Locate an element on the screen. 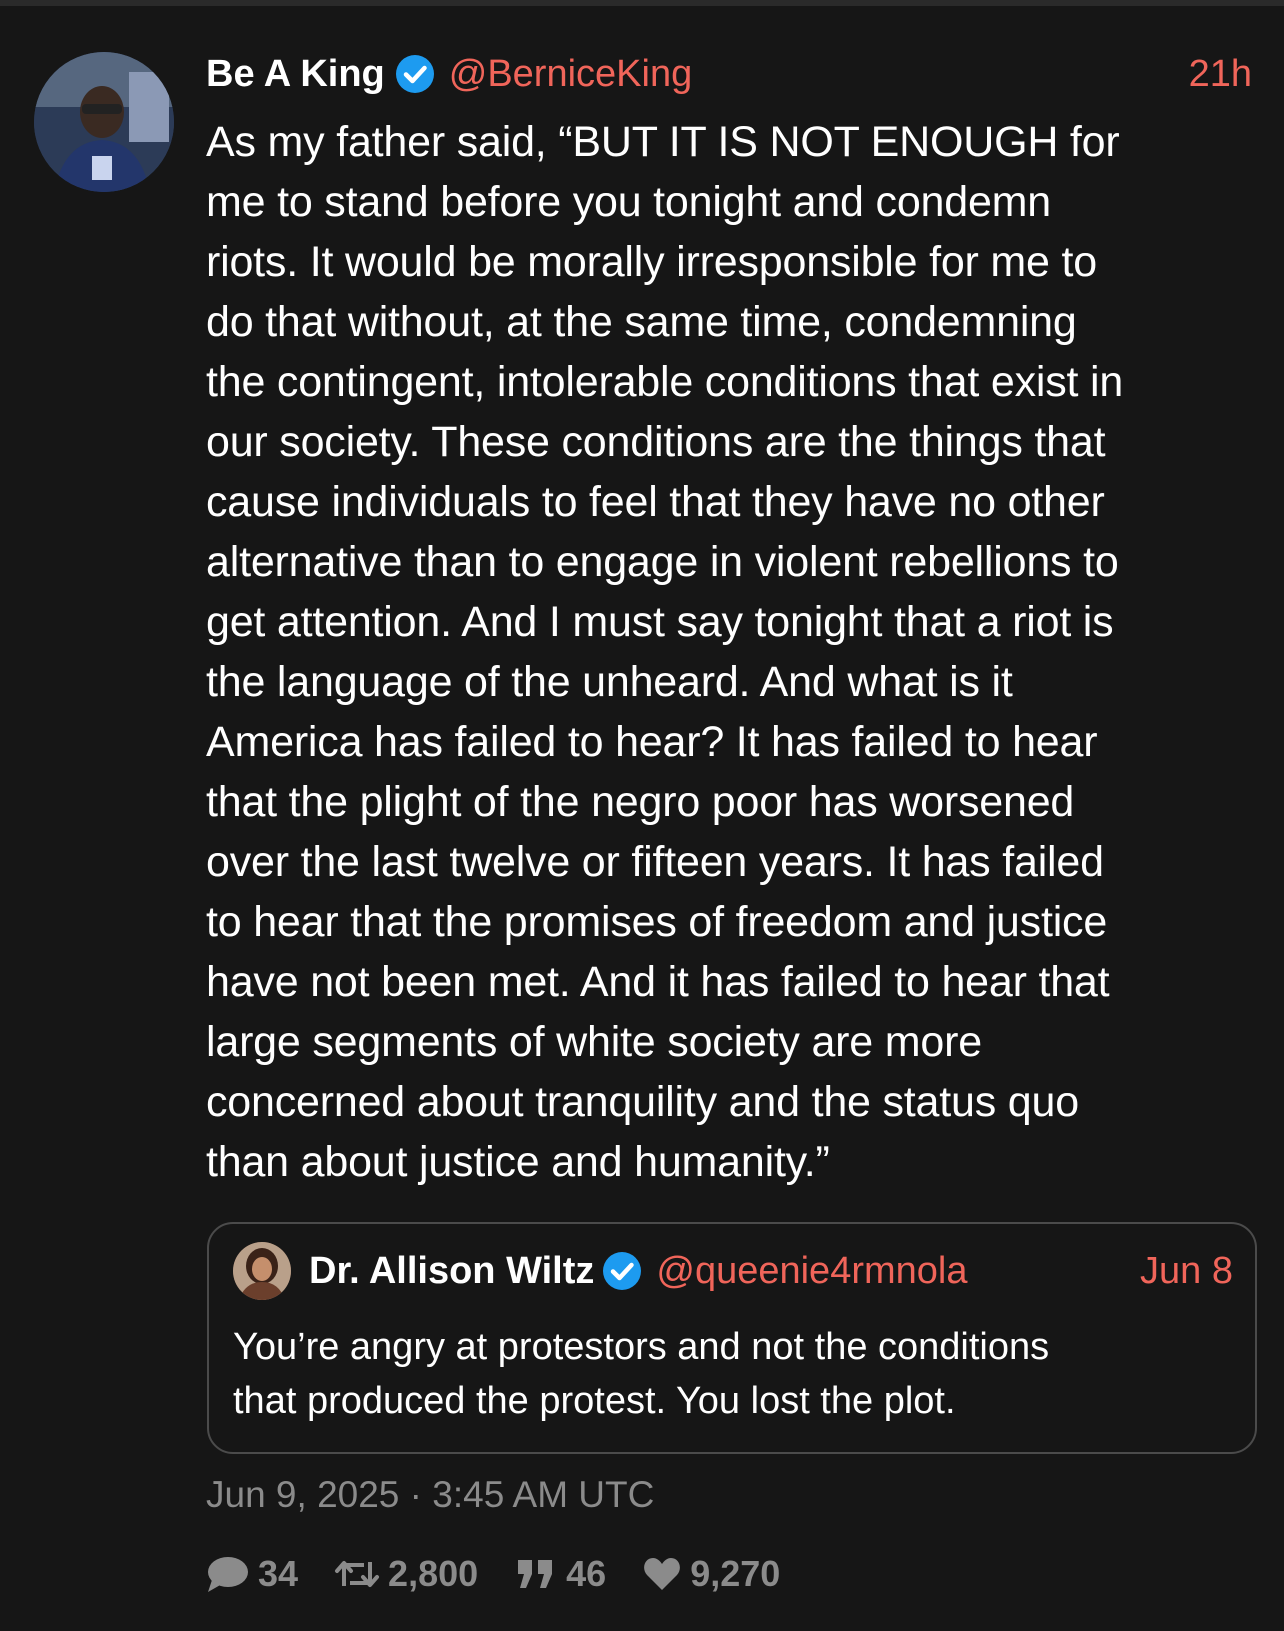 The image size is (1284, 1631). like-stat: 9,270 is located at coordinates (711, 1574).